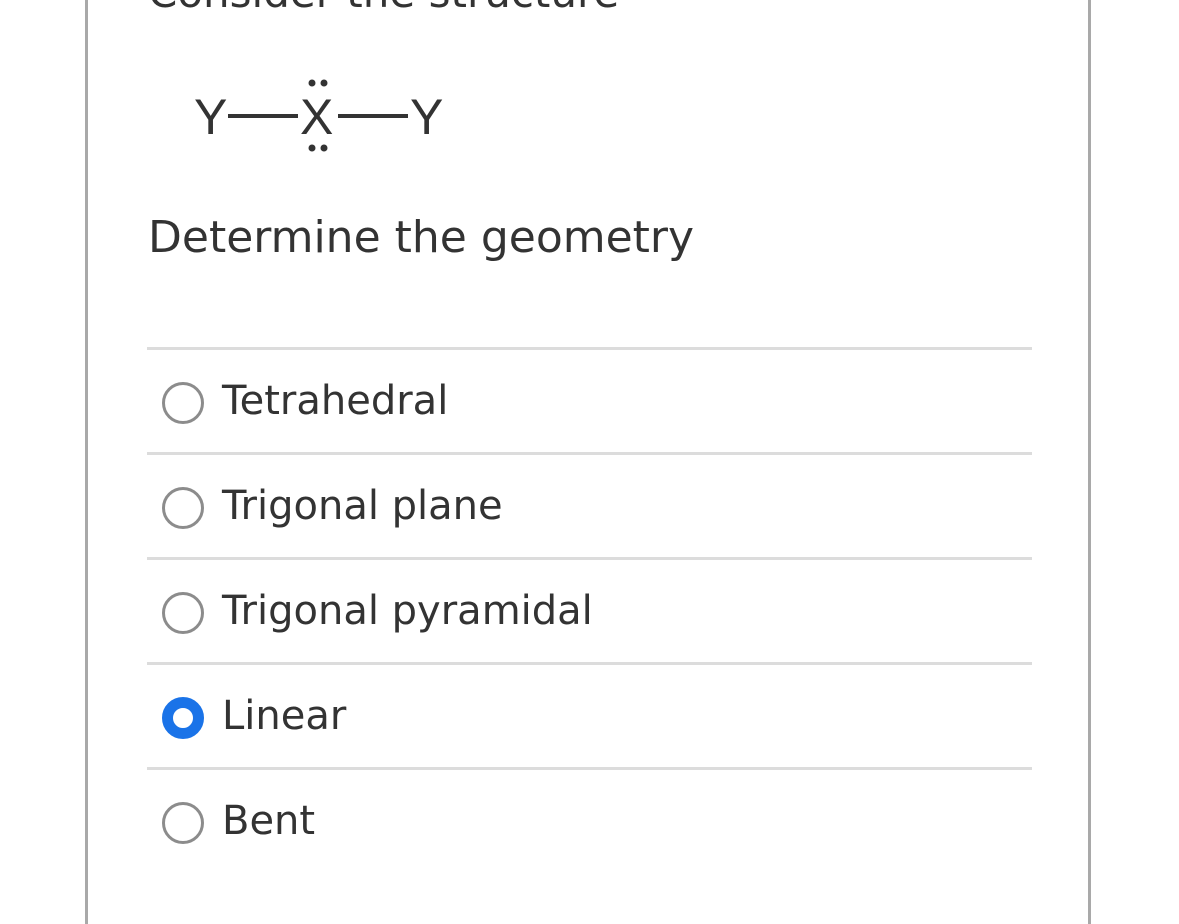 The height and width of the screenshot is (924, 1179). What do you see at coordinates (210, 117) in the screenshot?
I see `left-atom-label: Y` at bounding box center [210, 117].